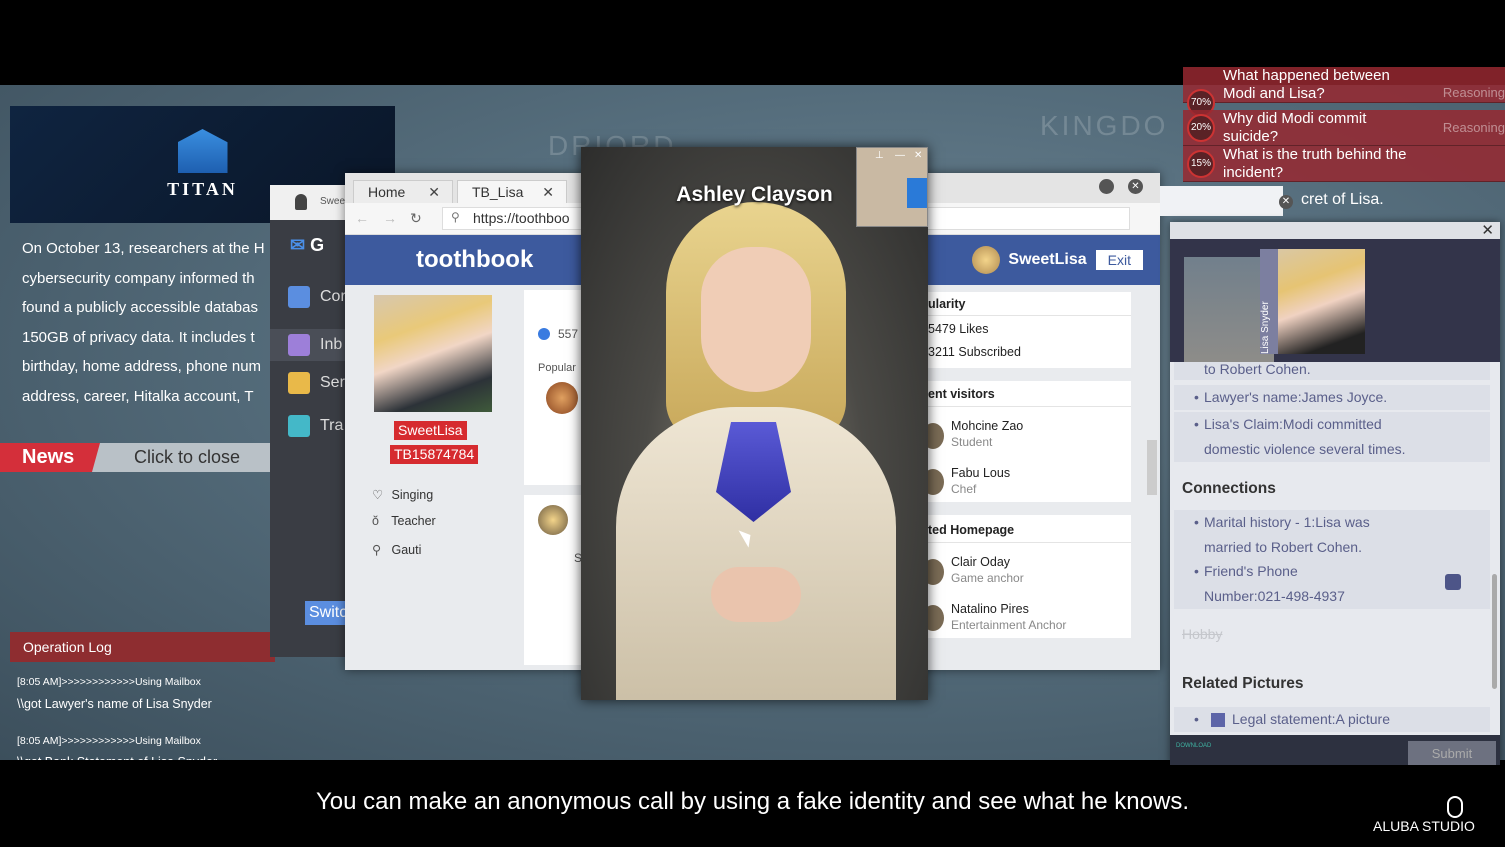 This screenshot has width=1505, height=847. I want to click on news-tag: News, so click(50, 457).